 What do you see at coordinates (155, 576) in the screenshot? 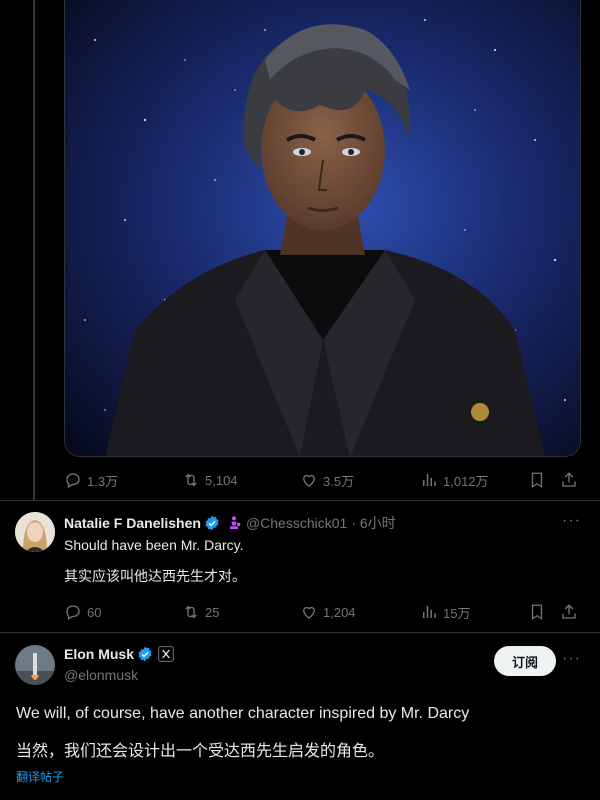
I see `reply1-translation: 其实应该叫他达西先生才对。` at bounding box center [155, 576].